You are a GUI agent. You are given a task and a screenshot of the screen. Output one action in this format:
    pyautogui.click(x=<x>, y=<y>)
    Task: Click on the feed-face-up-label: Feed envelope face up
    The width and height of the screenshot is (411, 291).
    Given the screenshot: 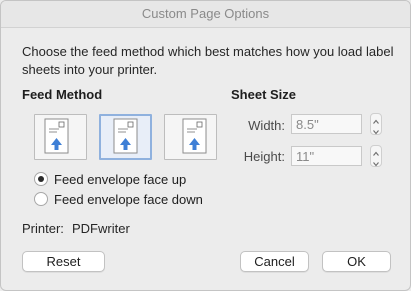 What is the action you would take?
    pyautogui.click(x=120, y=179)
    